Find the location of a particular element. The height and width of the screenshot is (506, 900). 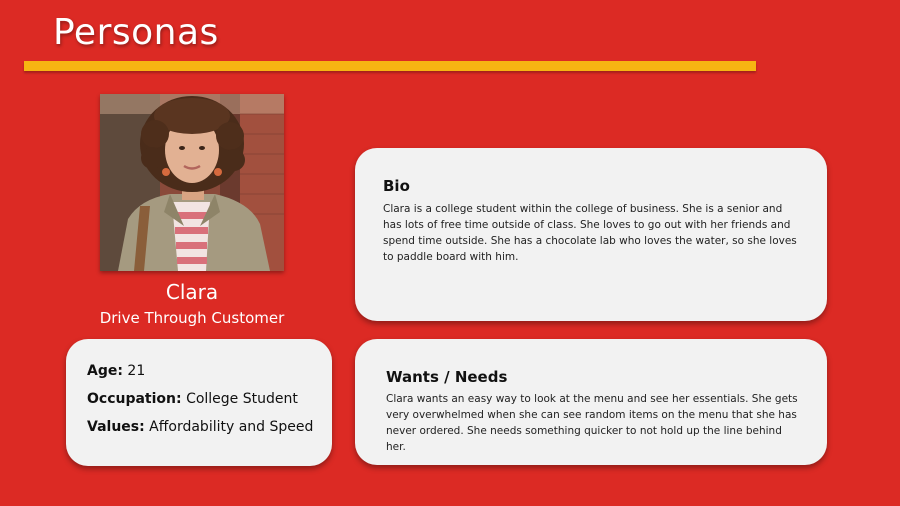

persona-photo-illustration is located at coordinates (192, 182).